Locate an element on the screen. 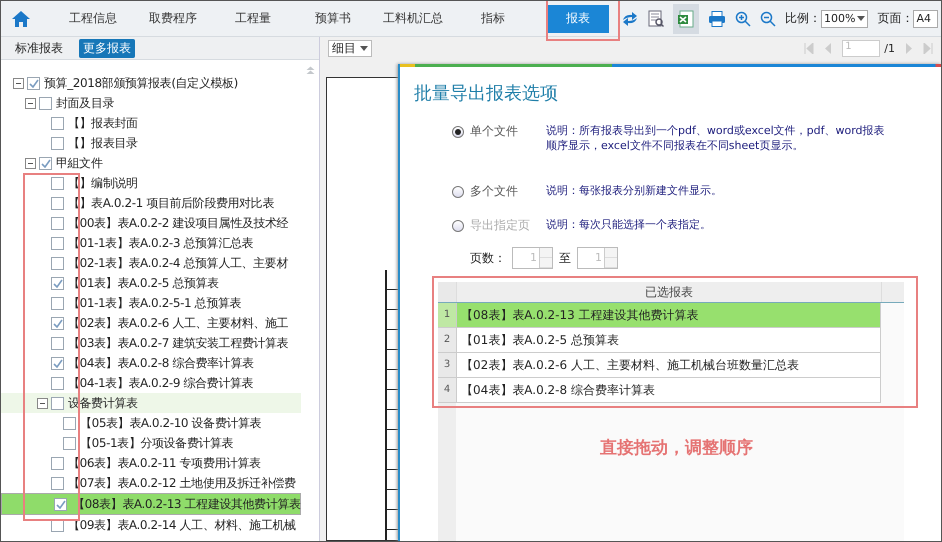 The width and height of the screenshot is (942, 542). report-name-cell: 【02表】表A.0.2-6 人工、主要材料、施工机械台班数量汇总表 is located at coordinates (668, 365).